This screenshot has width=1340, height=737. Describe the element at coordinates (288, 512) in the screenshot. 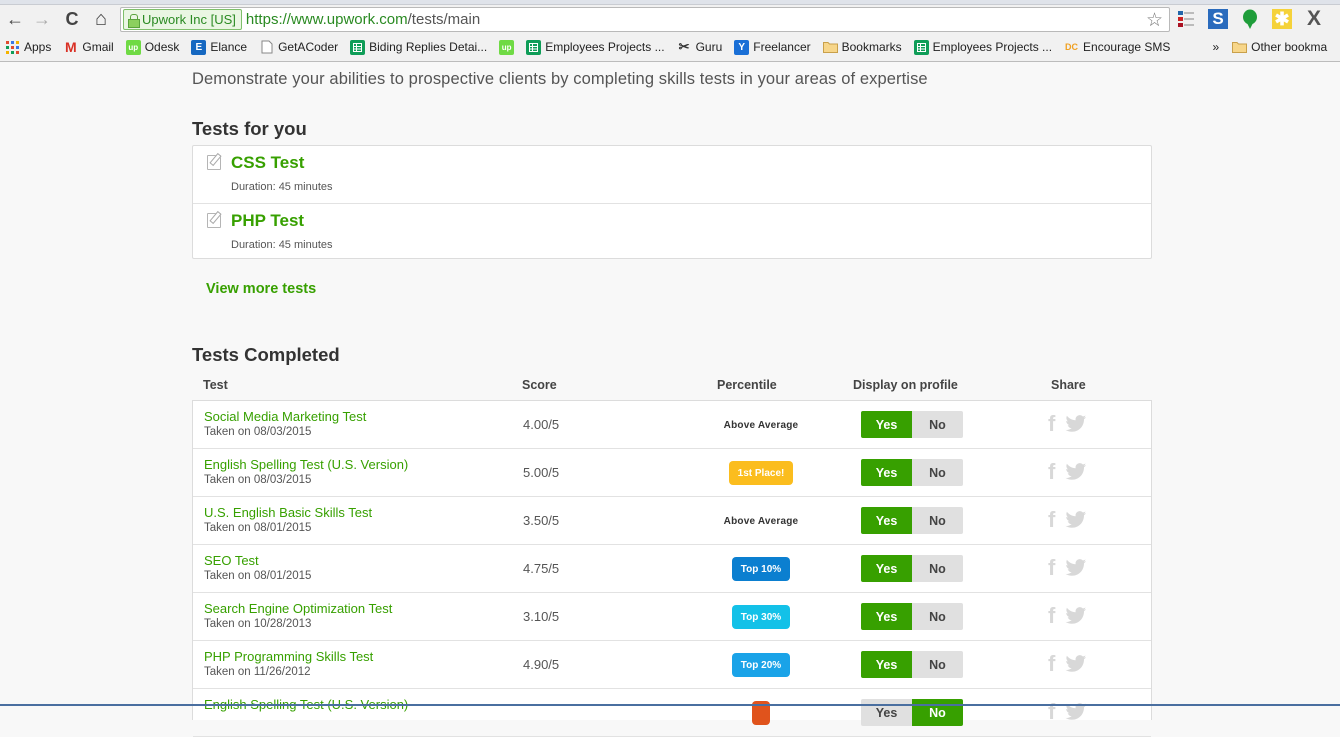

I see `test-name-link: U.S. English Basic Skills Test` at that location.